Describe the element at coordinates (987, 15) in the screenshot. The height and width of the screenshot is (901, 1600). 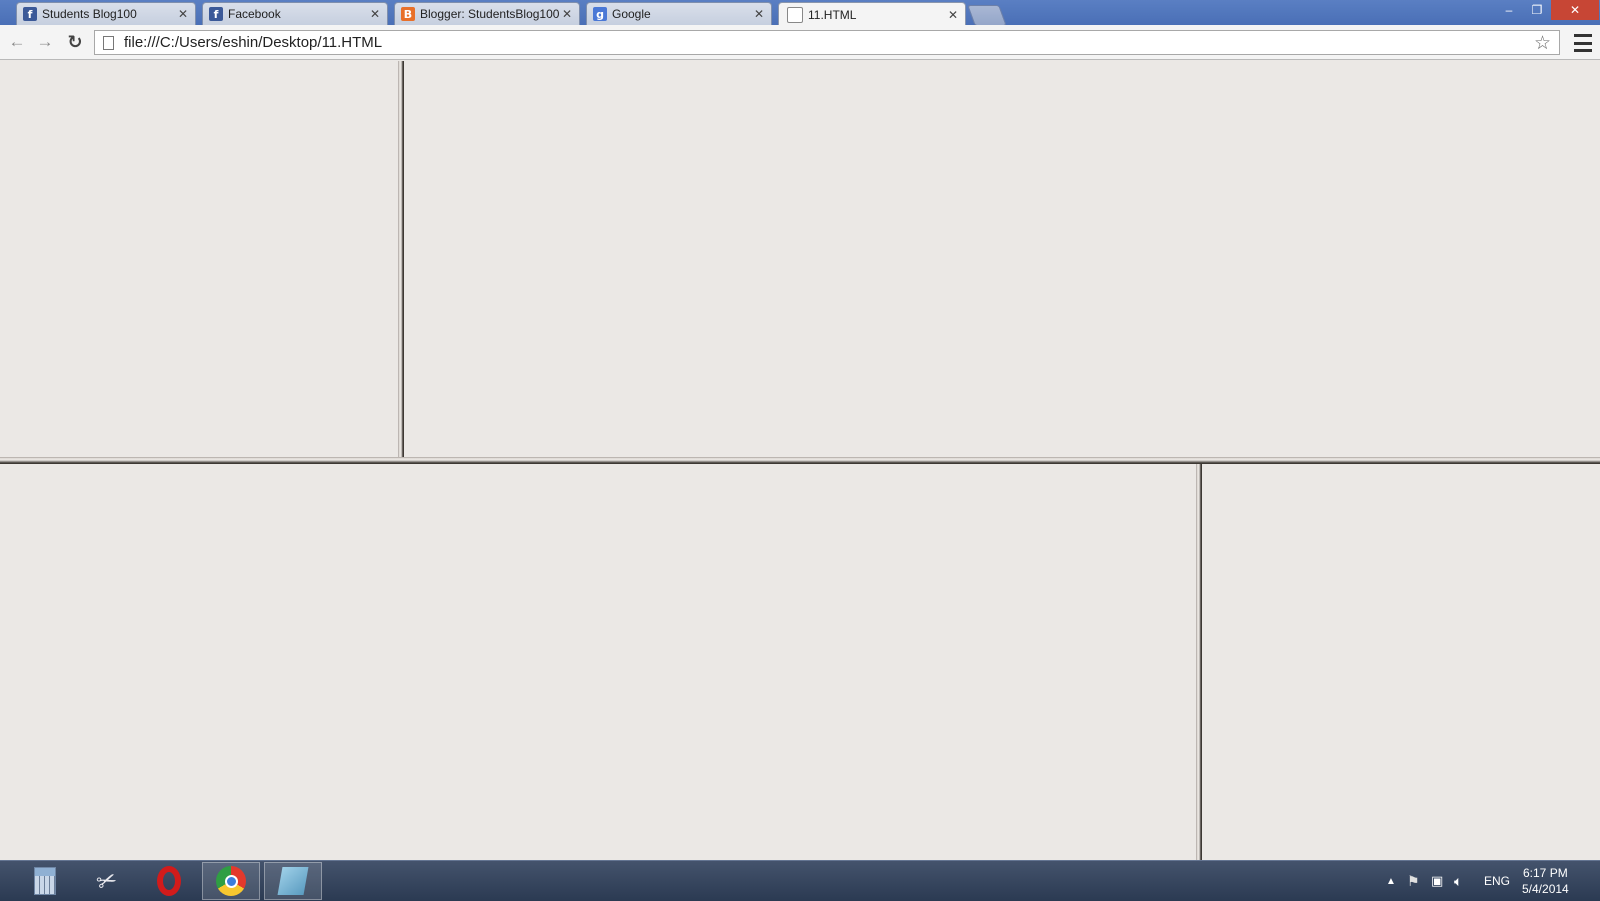
I see `new-tab-button` at that location.